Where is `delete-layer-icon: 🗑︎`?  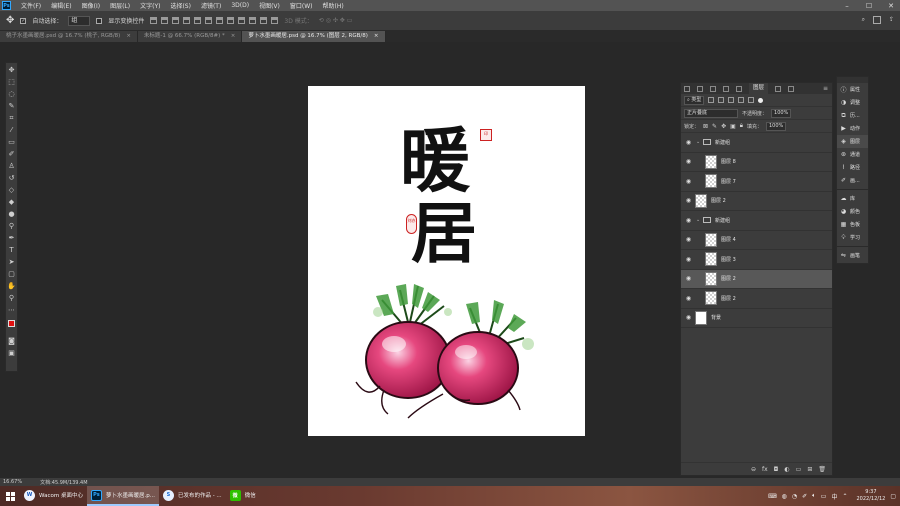 delete-layer-icon: 🗑︎ is located at coordinates (822, 469).